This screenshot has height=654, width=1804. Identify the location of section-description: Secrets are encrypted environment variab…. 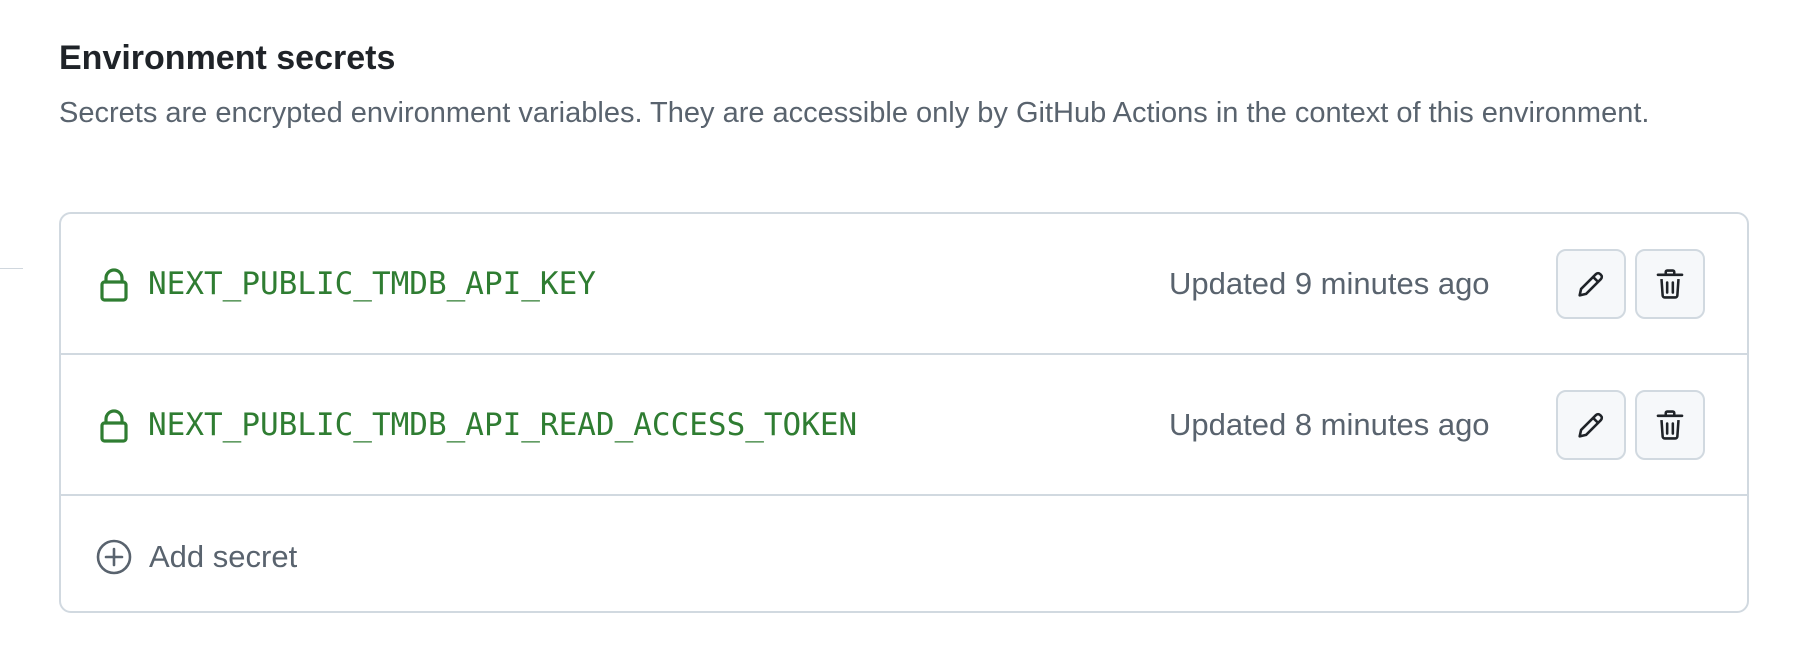
(854, 113).